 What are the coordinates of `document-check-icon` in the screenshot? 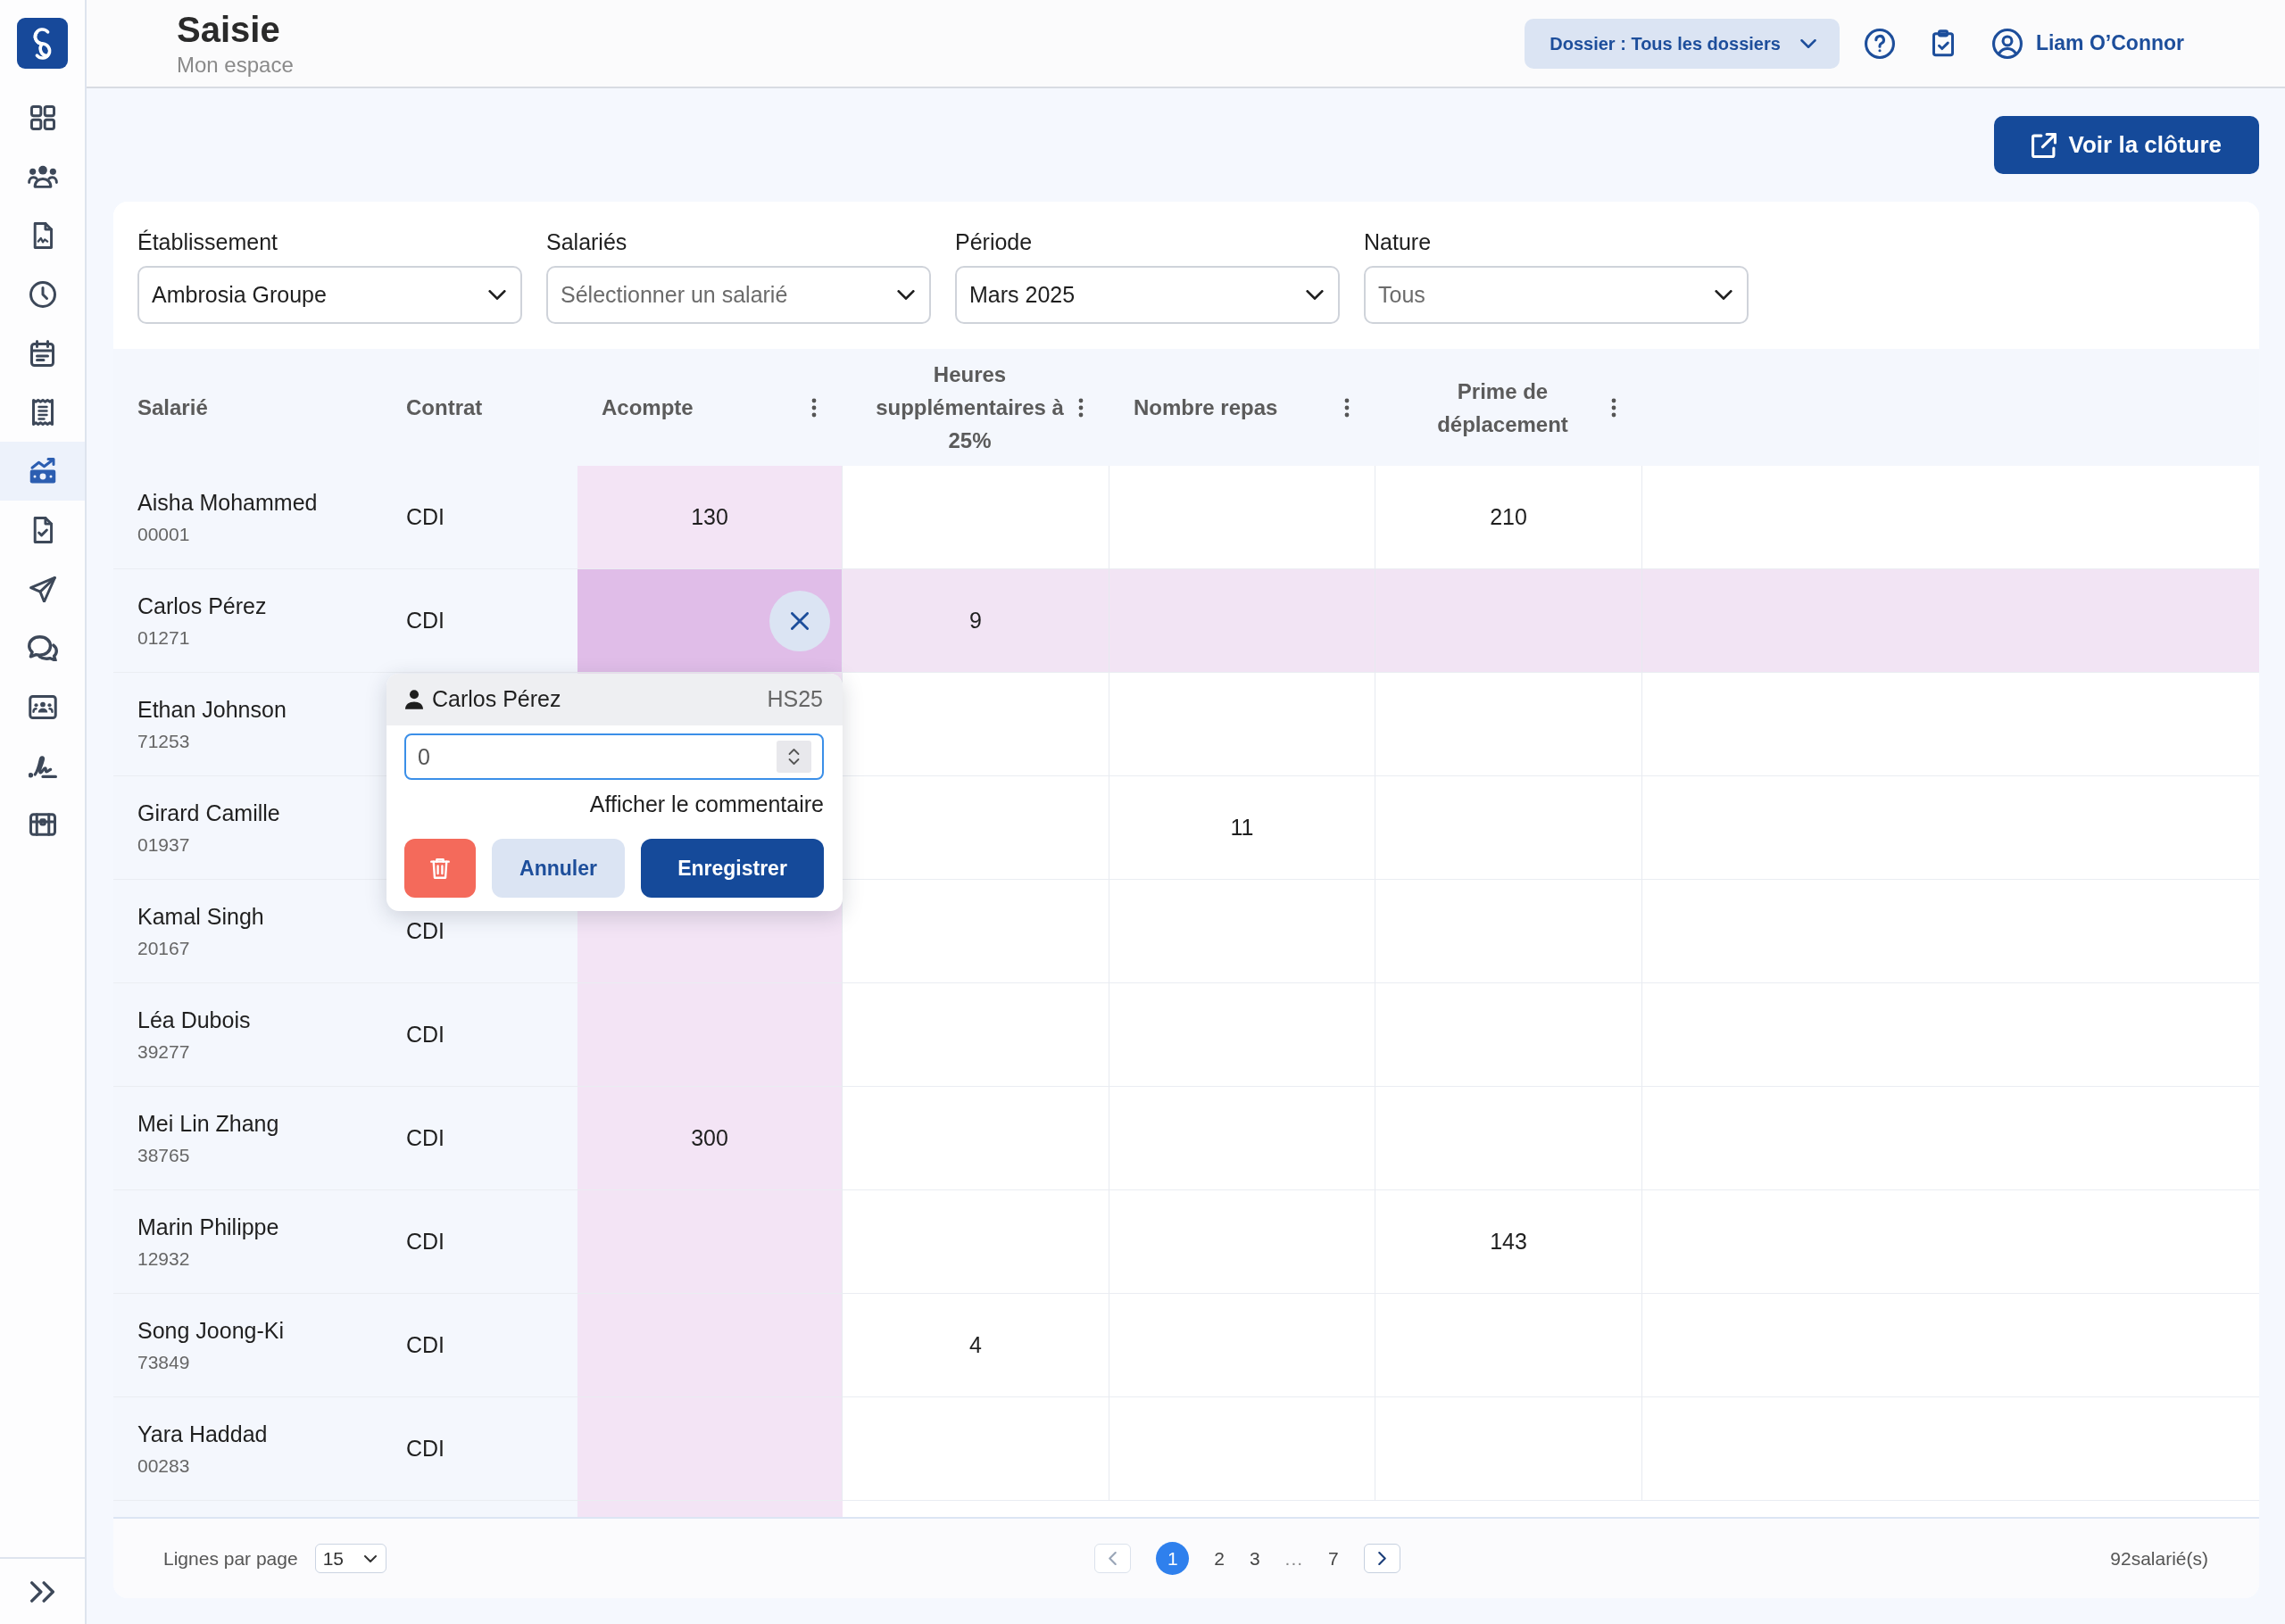 It's located at (42, 530).